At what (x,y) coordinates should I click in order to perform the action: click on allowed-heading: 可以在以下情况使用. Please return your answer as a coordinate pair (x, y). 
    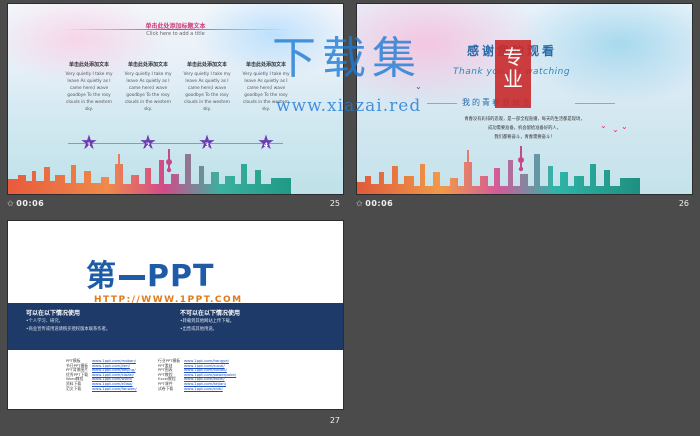
    Looking at the image, I should click on (53, 313).